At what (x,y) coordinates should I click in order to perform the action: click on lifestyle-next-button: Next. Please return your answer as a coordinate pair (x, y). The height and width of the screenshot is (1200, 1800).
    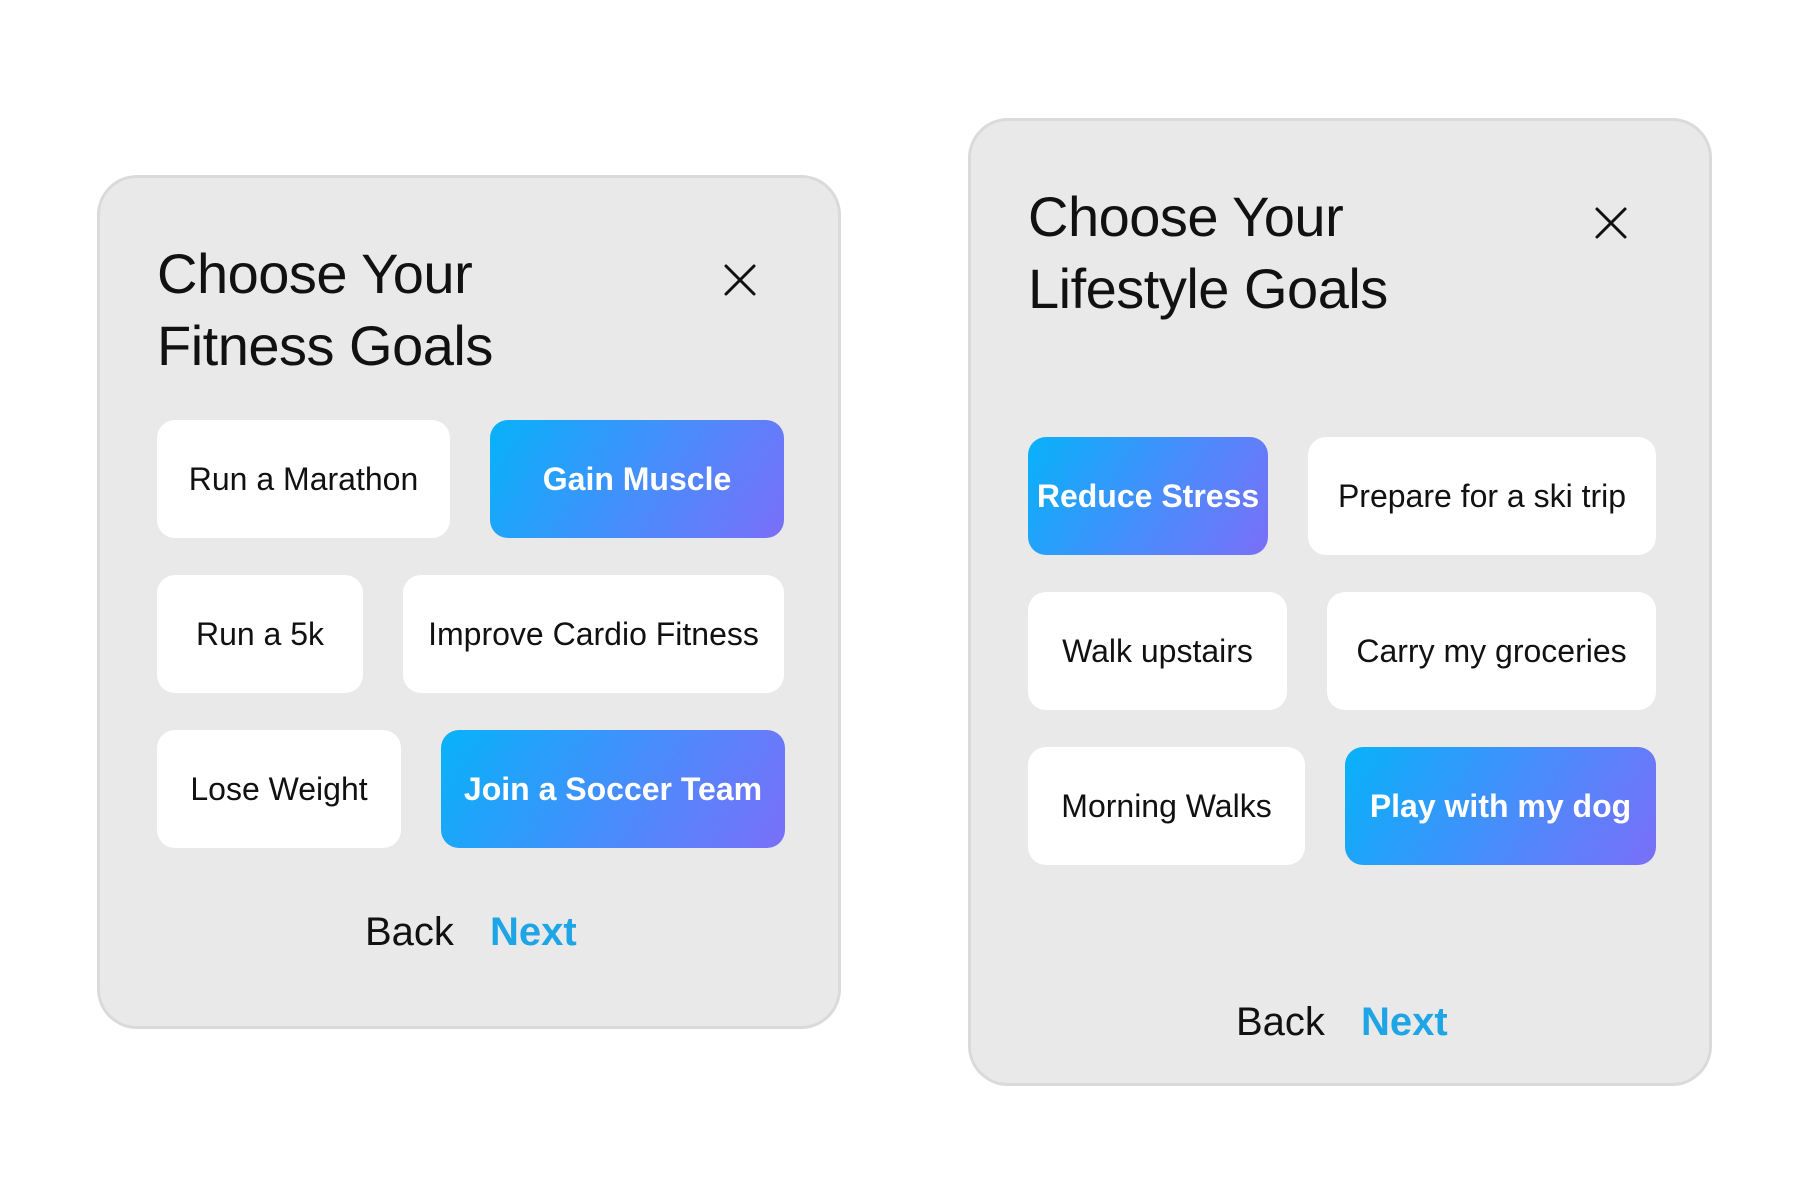
    Looking at the image, I should click on (1404, 1022).